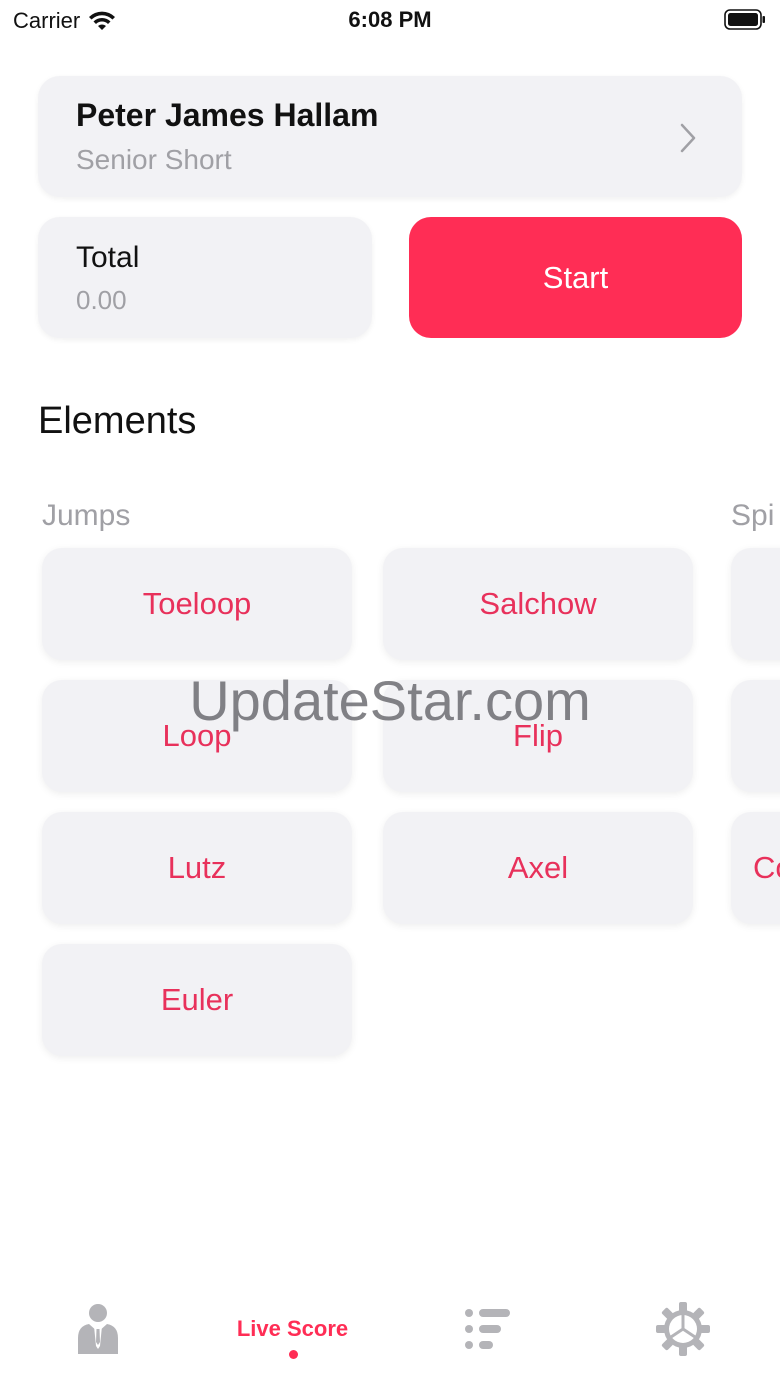 The image size is (780, 1387). What do you see at coordinates (86, 515) in the screenshot?
I see `group-label-jumps: Jumps` at bounding box center [86, 515].